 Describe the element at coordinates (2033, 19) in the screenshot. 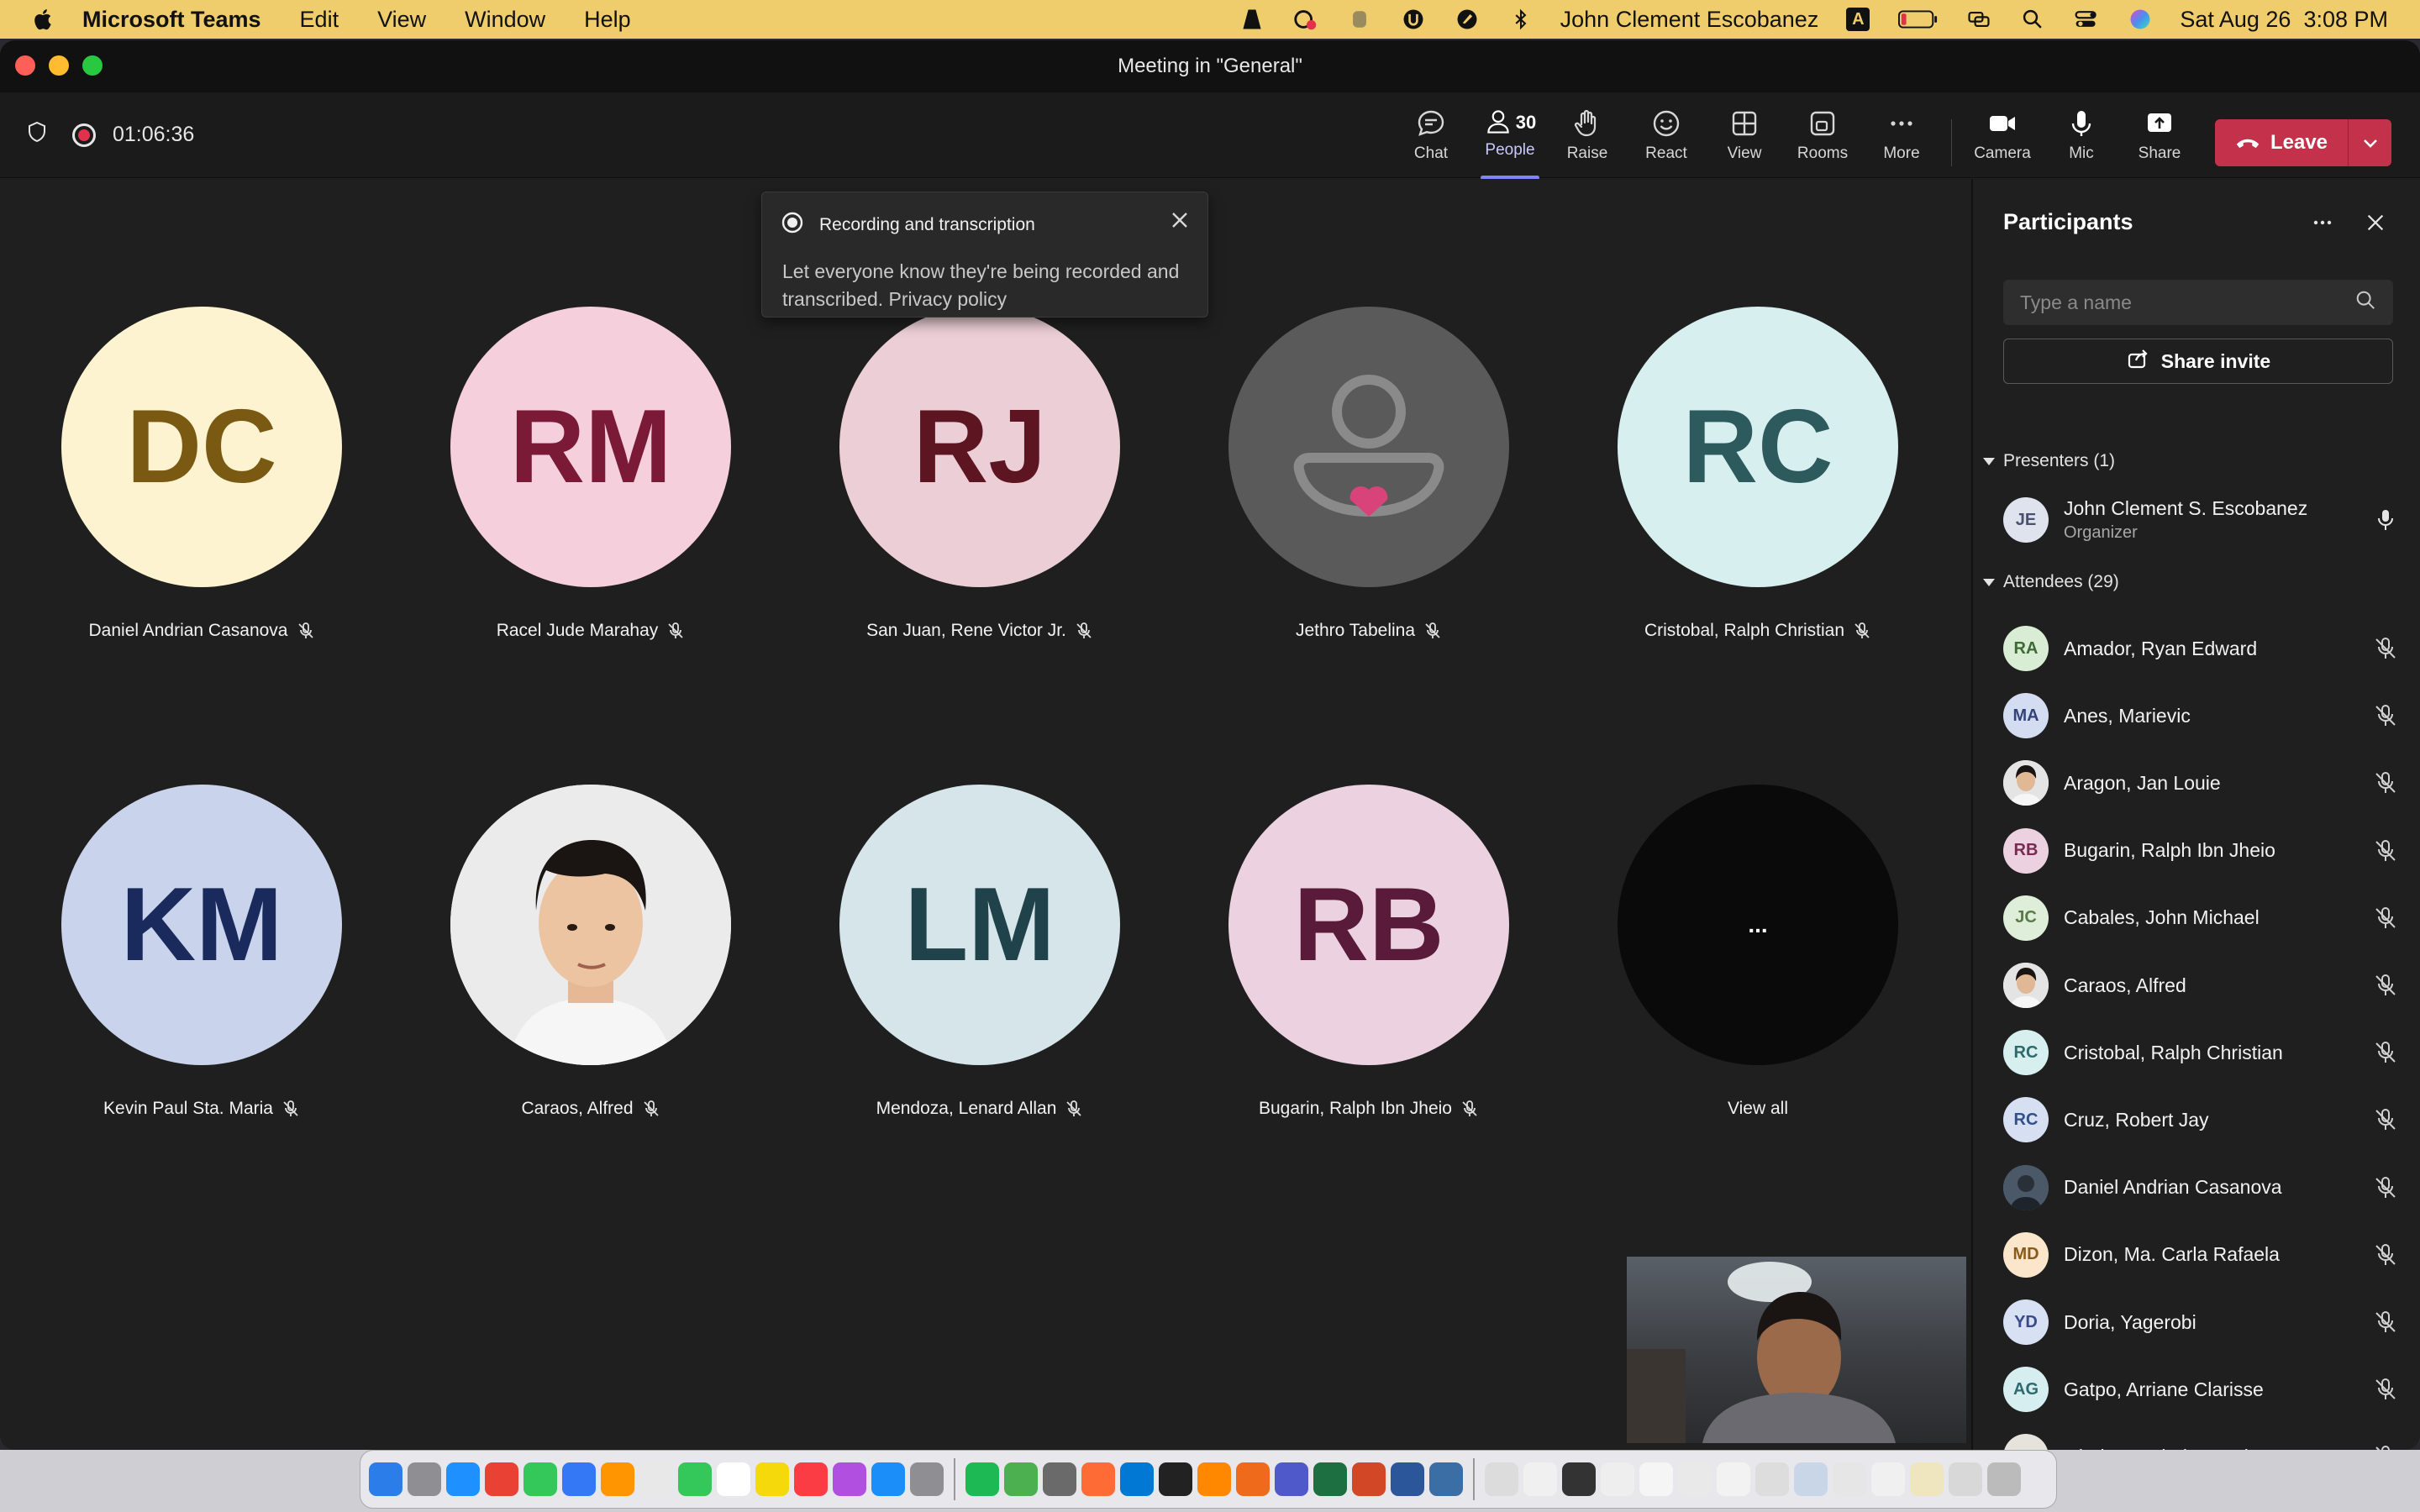

I see `spotlight-search-icon` at that location.